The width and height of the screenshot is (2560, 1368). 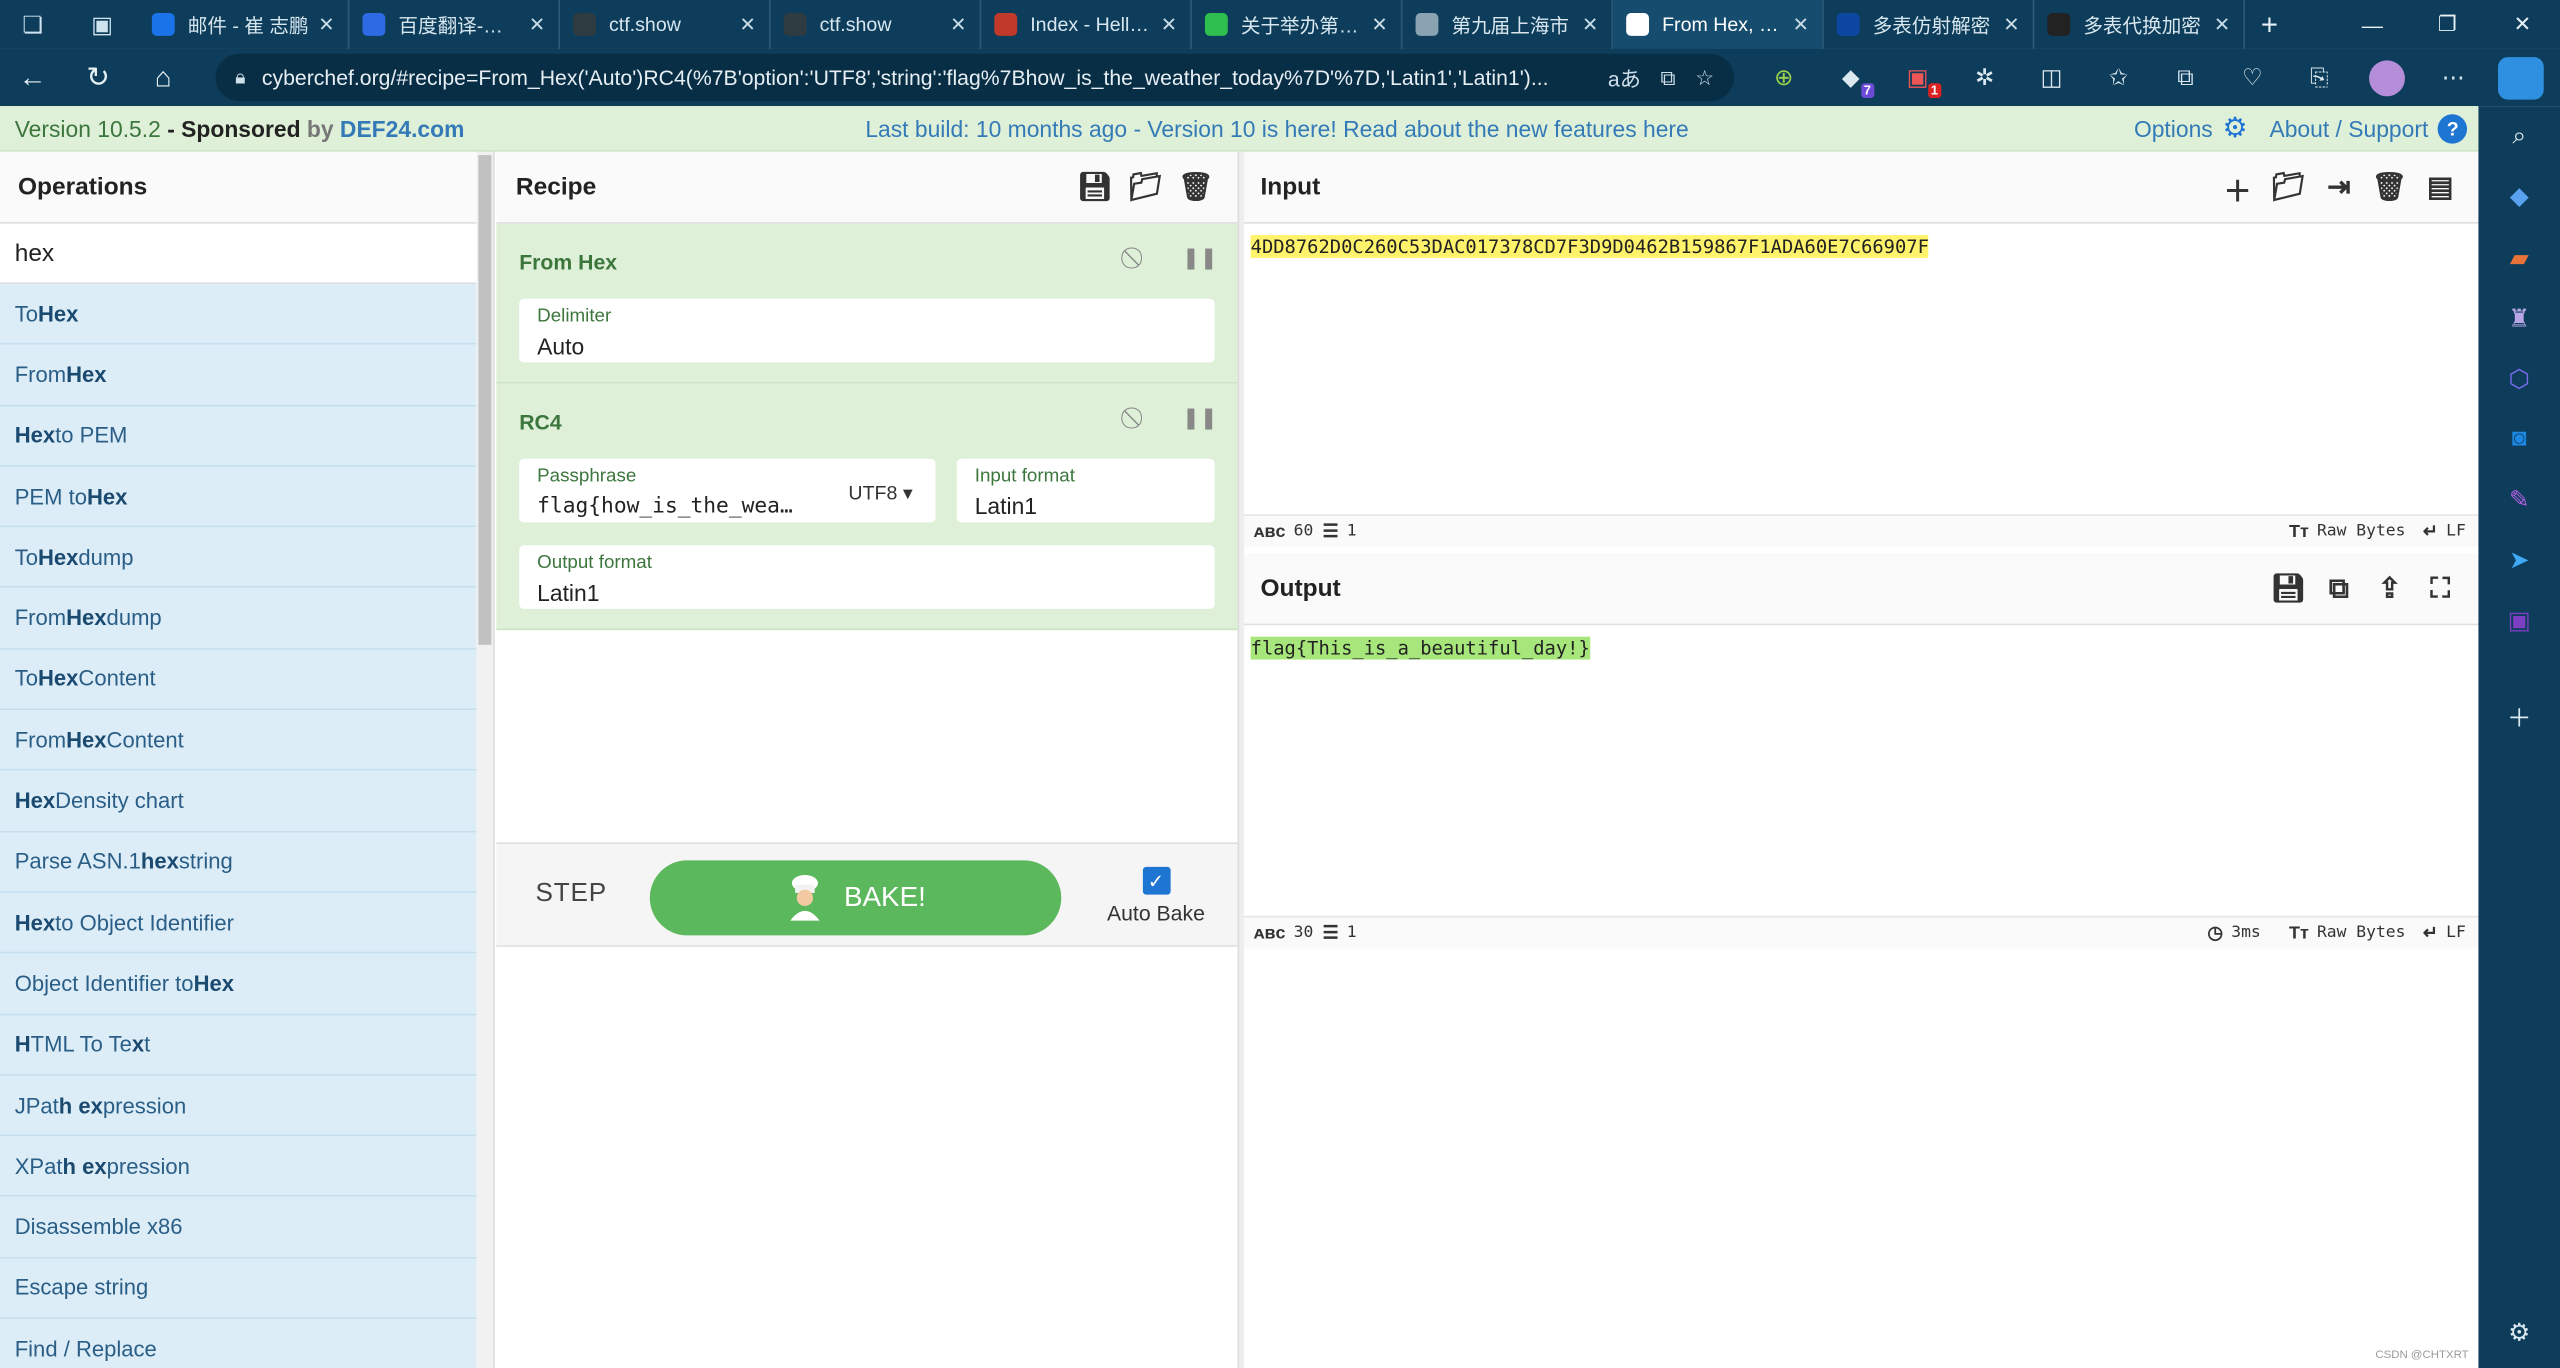 I want to click on app-available-icon: ⧉, so click(x=1668, y=77).